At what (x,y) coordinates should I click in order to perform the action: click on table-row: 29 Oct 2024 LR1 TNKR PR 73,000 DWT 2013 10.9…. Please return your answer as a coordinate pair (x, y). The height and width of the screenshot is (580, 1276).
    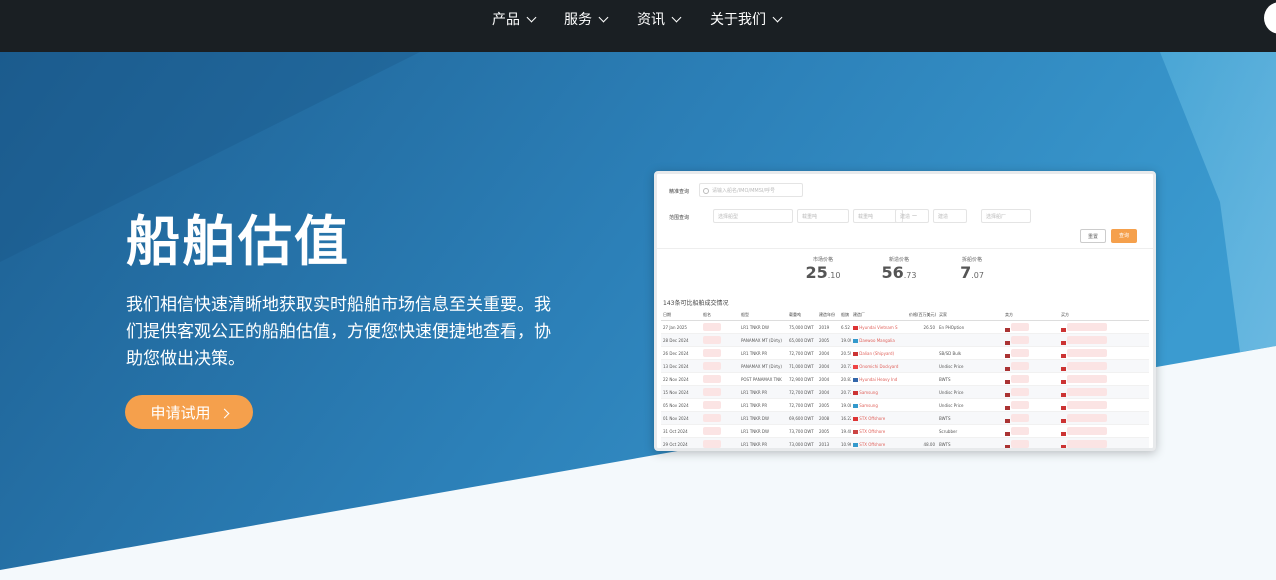
    Looking at the image, I should click on (905, 442).